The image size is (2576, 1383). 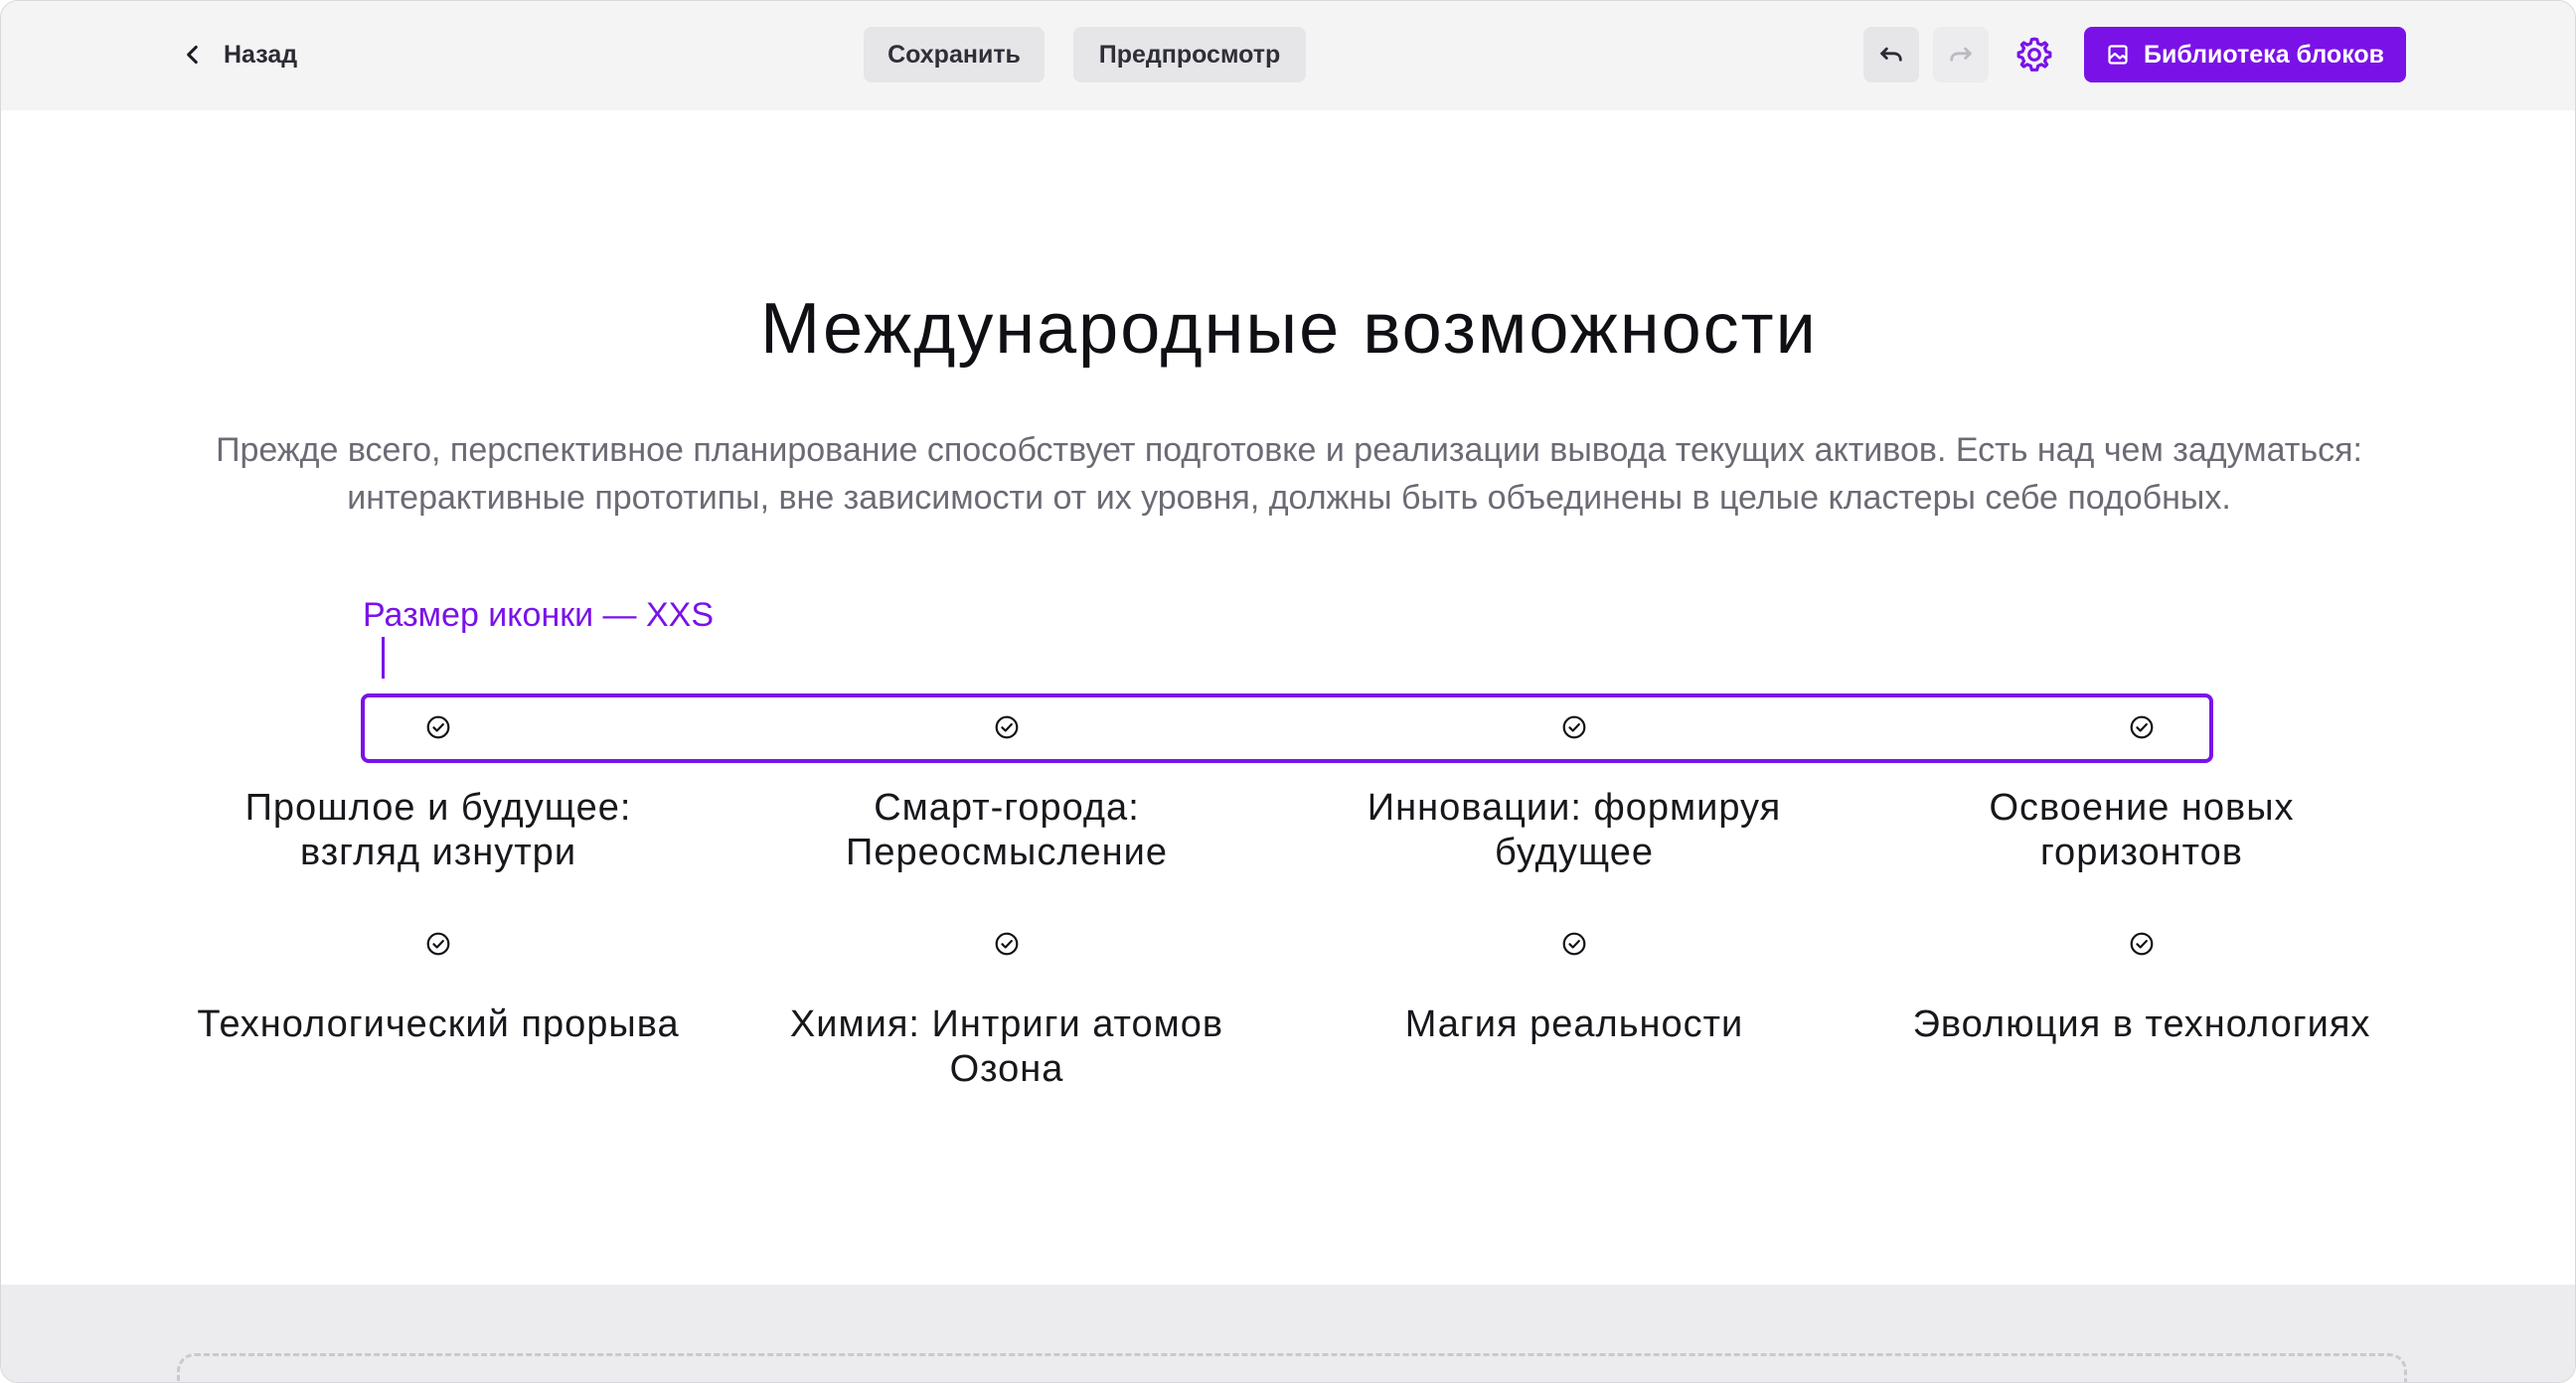 I want to click on redo-icon, so click(x=1961, y=55).